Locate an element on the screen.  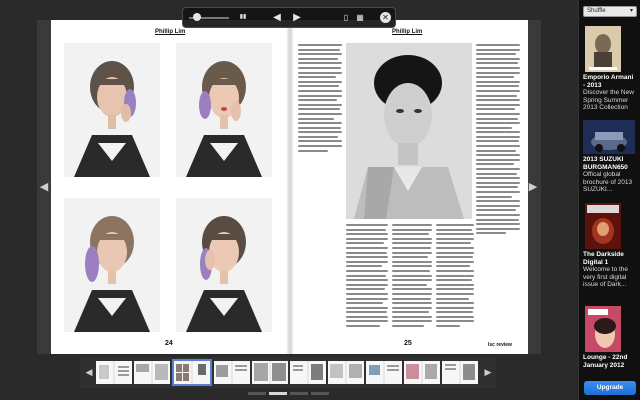
two-page-icon: ▮▮ is located at coordinates (243, 17).